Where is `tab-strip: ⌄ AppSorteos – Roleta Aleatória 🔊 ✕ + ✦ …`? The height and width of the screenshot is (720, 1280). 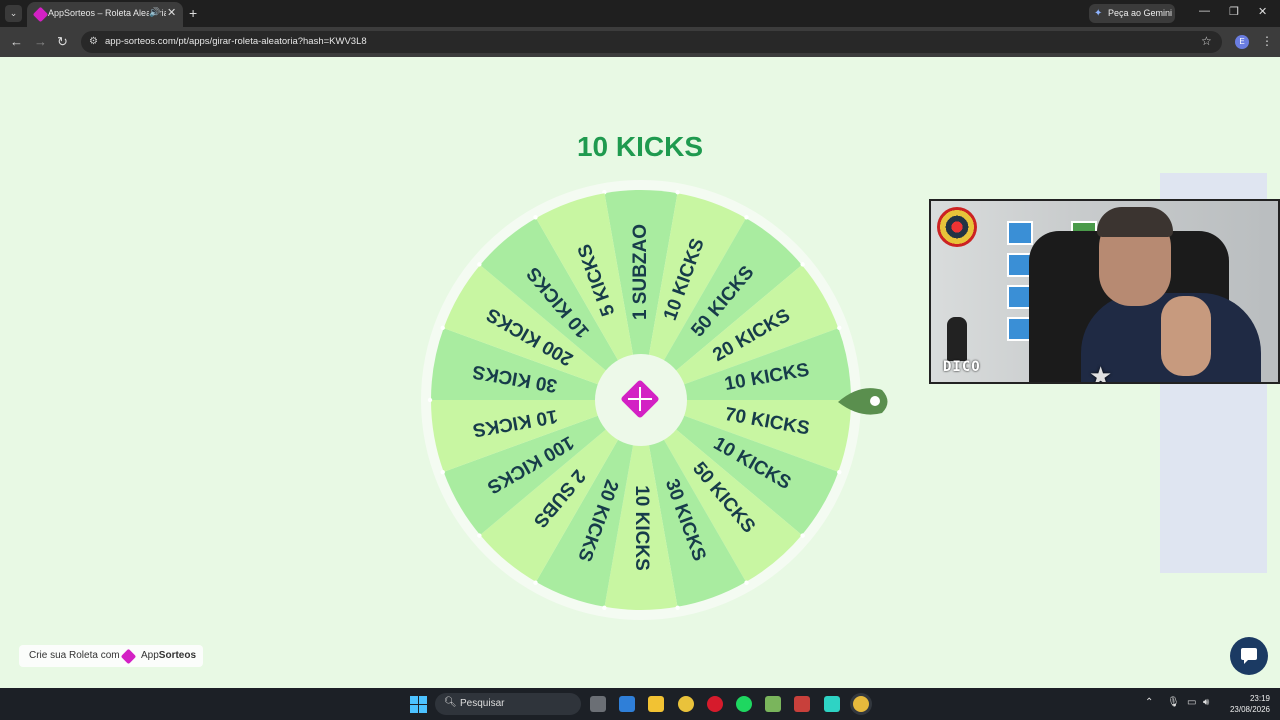
tab-strip: ⌄ AppSorteos – Roleta Aleatória 🔊 ✕ + ✦ … is located at coordinates (640, 13).